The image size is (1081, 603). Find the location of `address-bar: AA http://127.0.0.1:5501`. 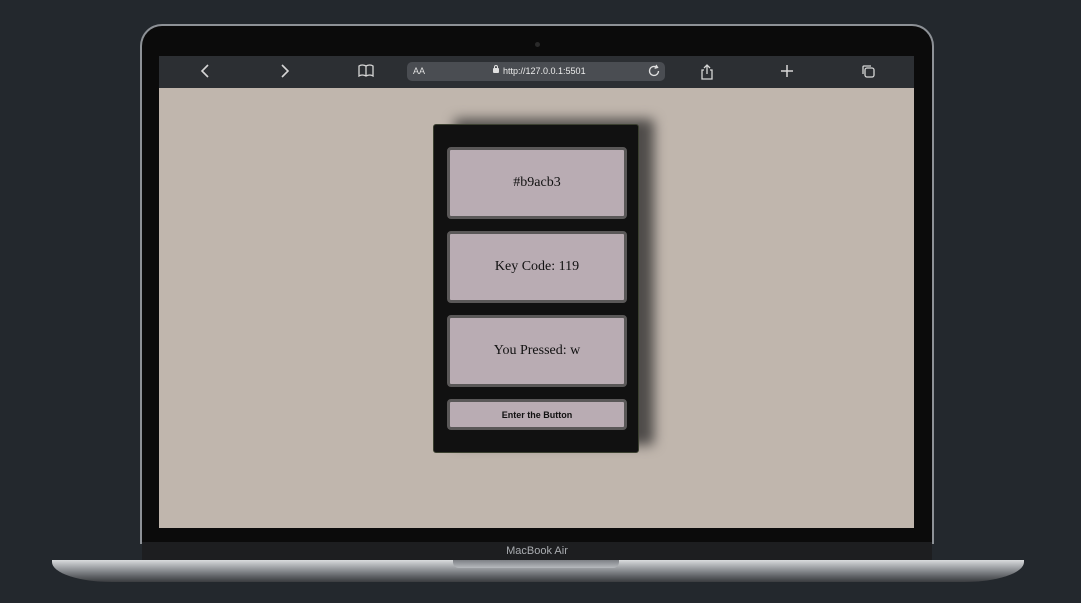

address-bar: AA http://127.0.0.1:5501 is located at coordinates (536, 71).